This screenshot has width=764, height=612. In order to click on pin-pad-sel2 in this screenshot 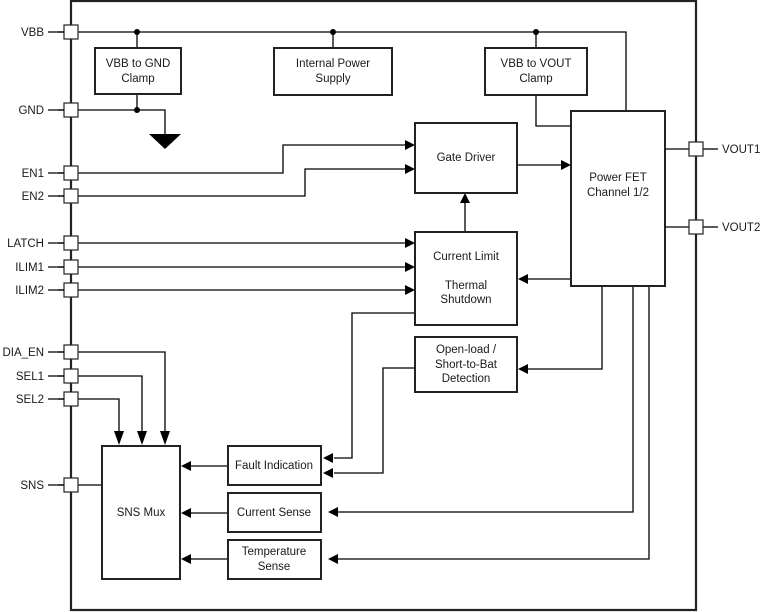, I will do `click(71, 399)`.